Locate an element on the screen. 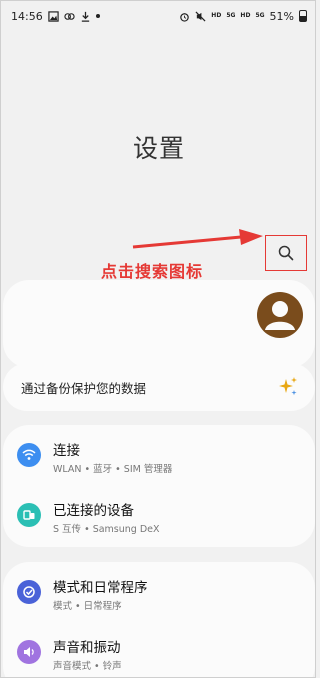 The image size is (320, 678). row-sound-vibration: 声音和振动 声音模式 • 铃声 is located at coordinates (159, 649).